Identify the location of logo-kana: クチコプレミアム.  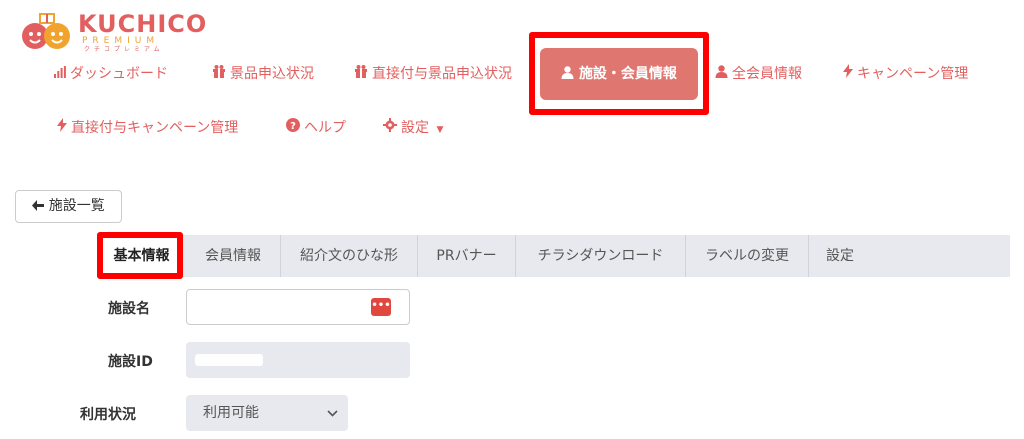
(124, 49).